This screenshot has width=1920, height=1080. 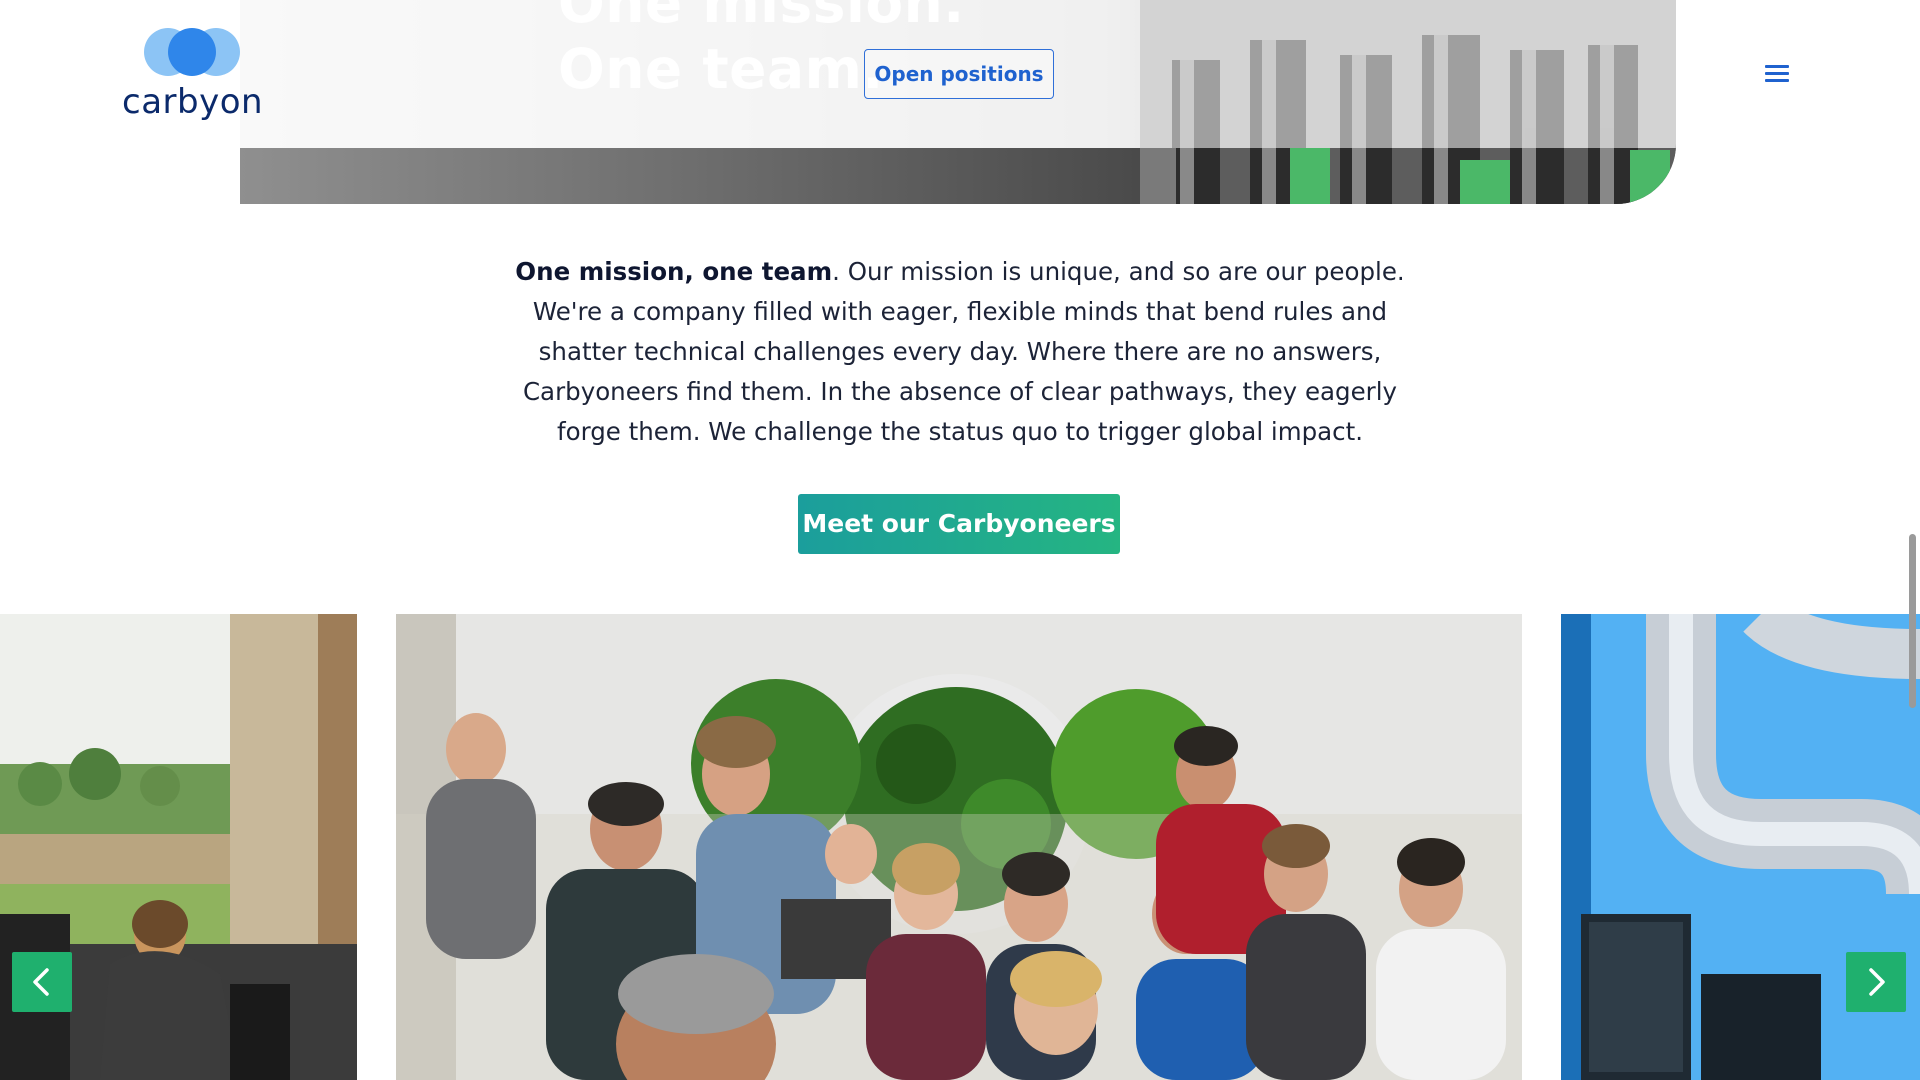 I want to click on chevron-right-icon, so click(x=1877, y=982).